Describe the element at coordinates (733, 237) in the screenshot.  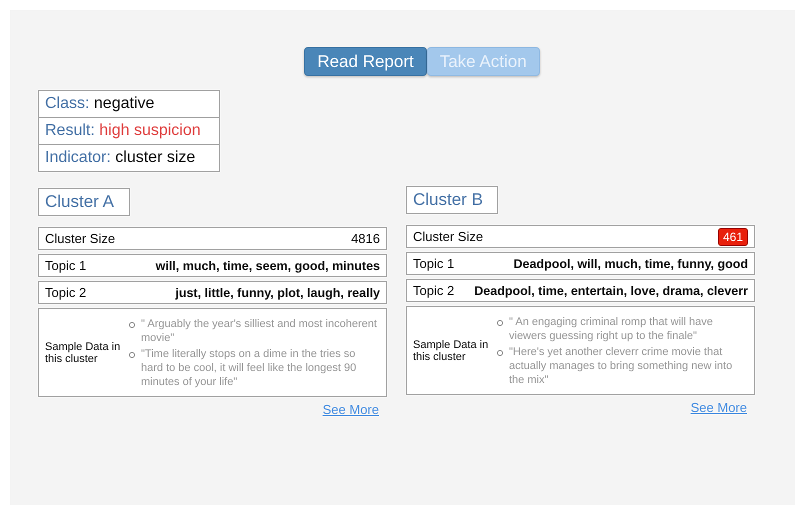
I see `size-badge: 461` at that location.